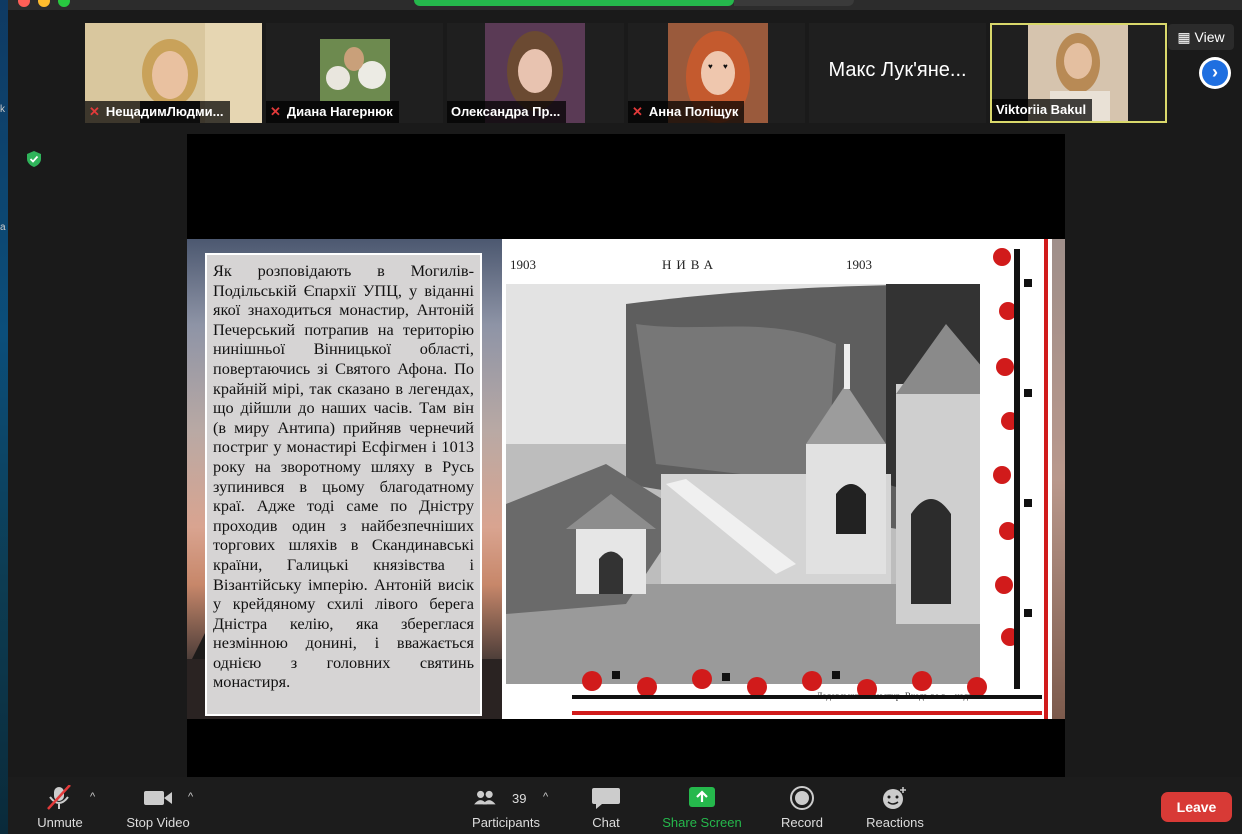 This screenshot has width=1242, height=834. What do you see at coordinates (1058, 479) in the screenshot?
I see `slide-background-edge` at bounding box center [1058, 479].